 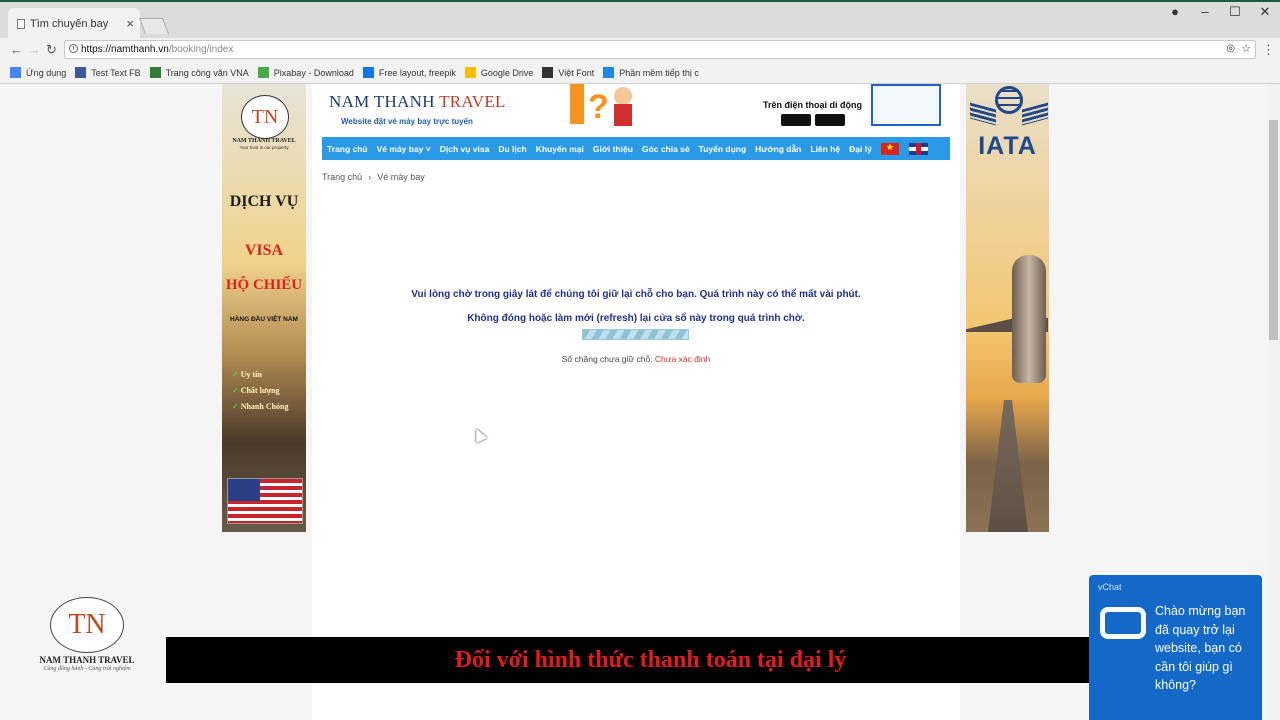 I want to click on bookmark-item: Free layout, freepik, so click(x=409, y=72).